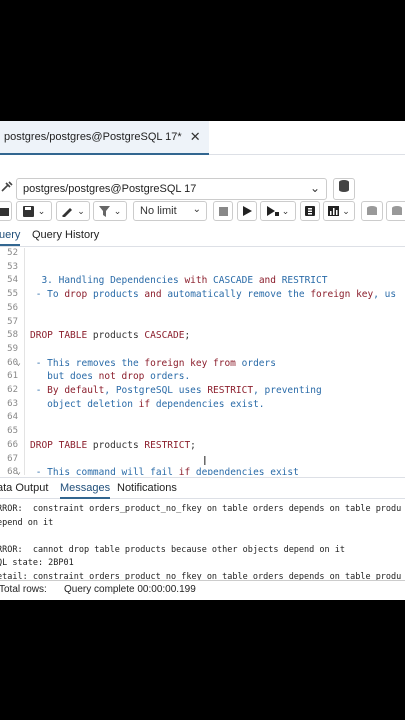 This screenshot has height=720, width=405. What do you see at coordinates (24, 488) in the screenshot?
I see `tab-data-output: ata Output` at bounding box center [24, 488].